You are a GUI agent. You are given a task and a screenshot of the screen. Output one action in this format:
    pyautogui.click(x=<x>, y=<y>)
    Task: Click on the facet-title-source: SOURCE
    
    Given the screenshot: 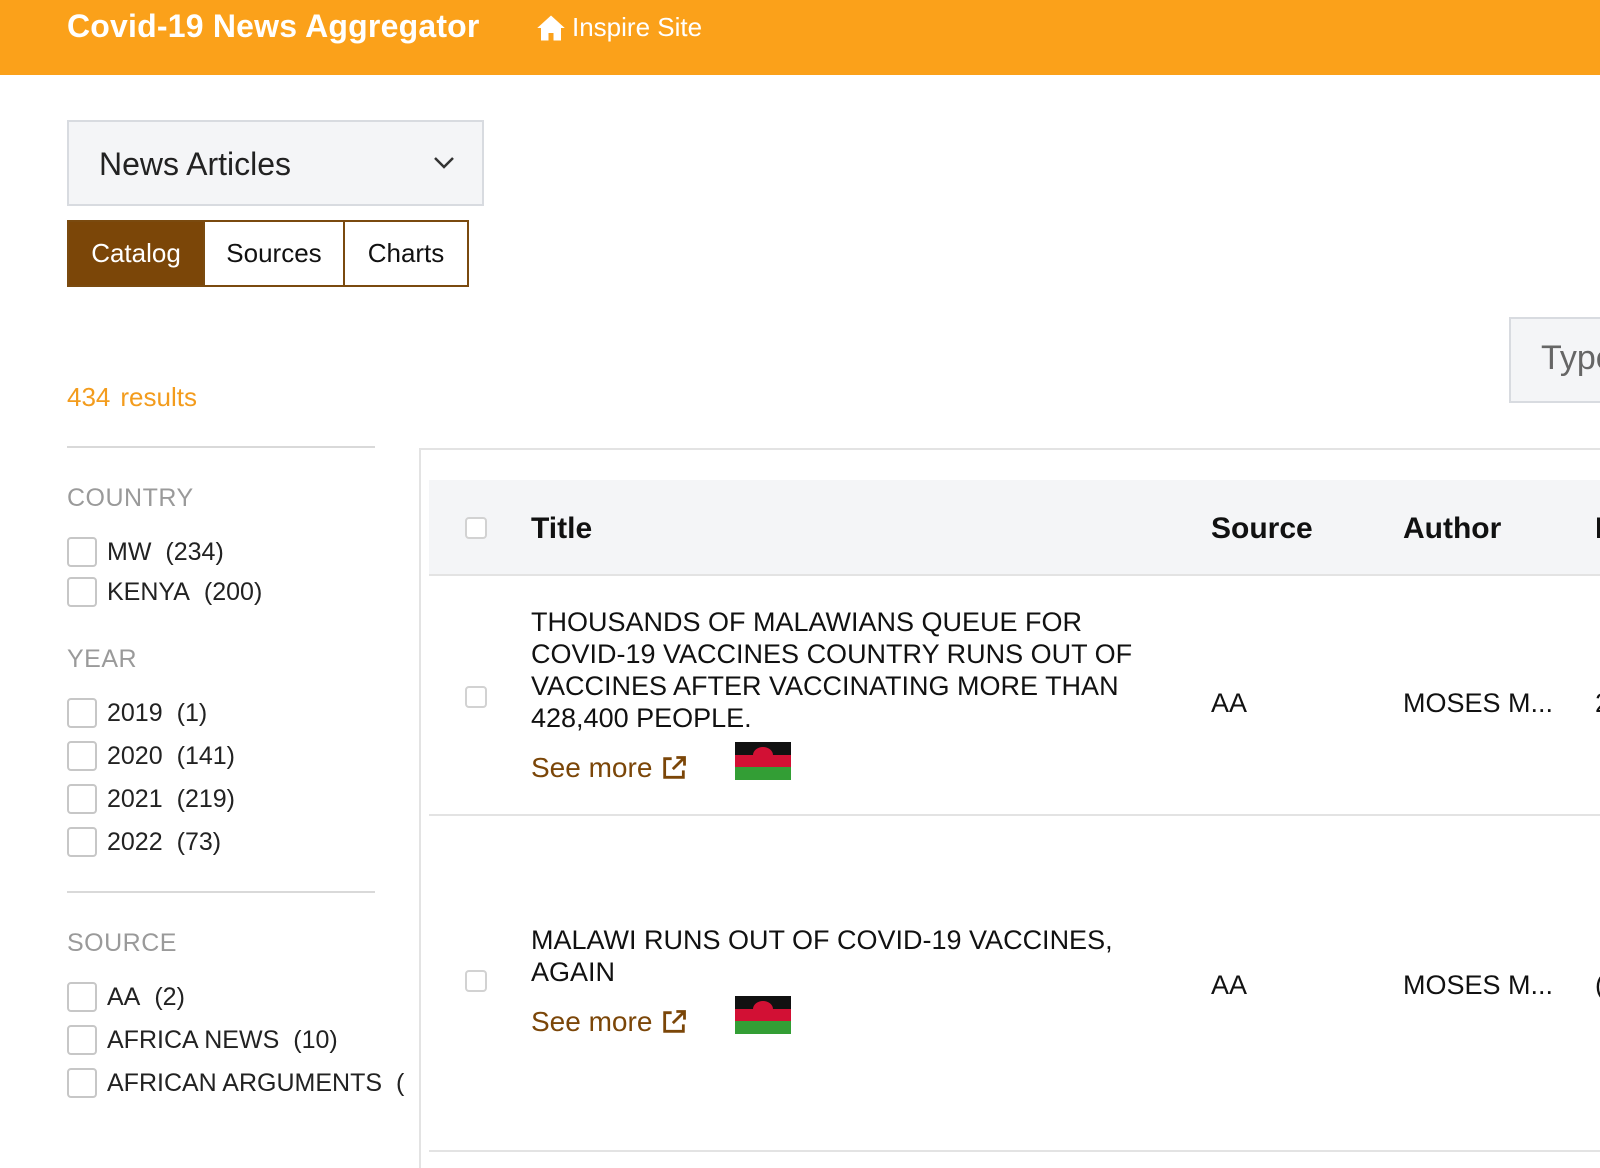 What is the action you would take?
    pyautogui.click(x=122, y=943)
    